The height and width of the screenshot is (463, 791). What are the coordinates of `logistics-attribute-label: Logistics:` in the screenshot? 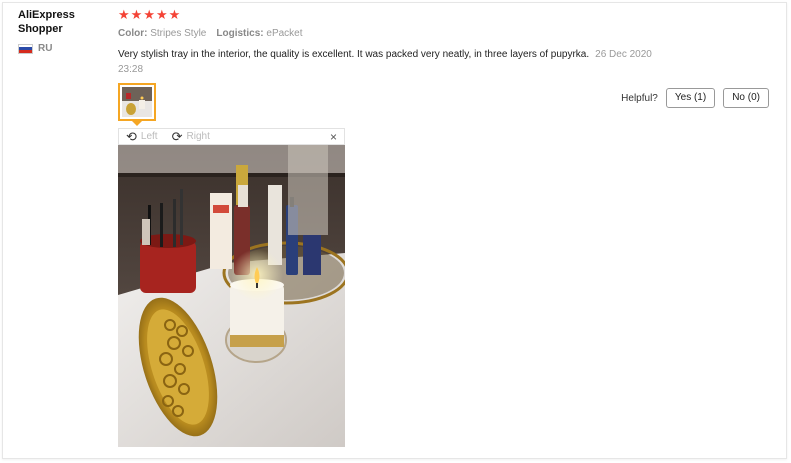 It's located at (240, 33).